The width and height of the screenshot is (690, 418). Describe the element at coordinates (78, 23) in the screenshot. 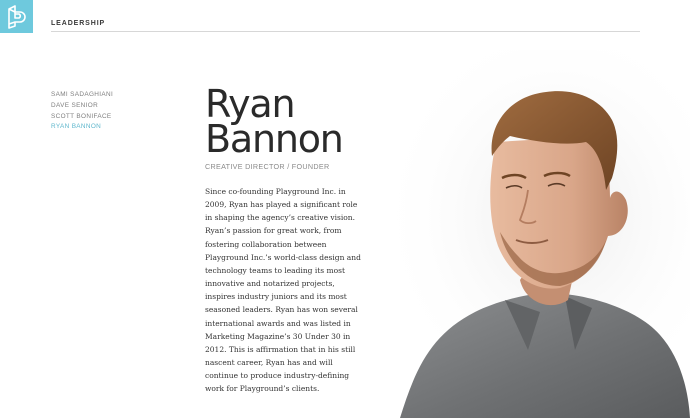

I see `section-label: LEADERSHIP` at that location.